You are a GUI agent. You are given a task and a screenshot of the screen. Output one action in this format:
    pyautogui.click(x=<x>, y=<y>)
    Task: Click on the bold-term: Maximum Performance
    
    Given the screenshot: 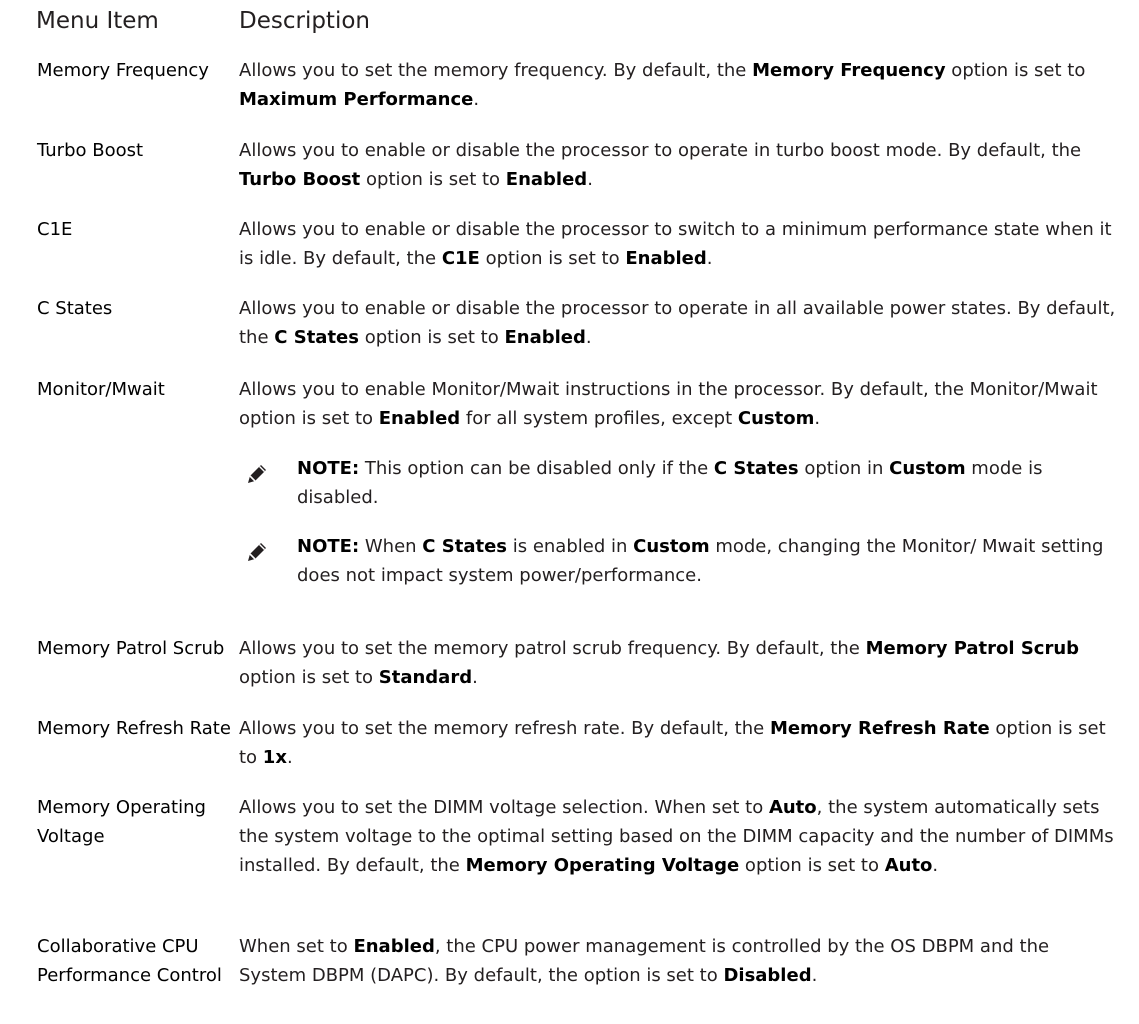 What is the action you would take?
    pyautogui.click(x=356, y=99)
    